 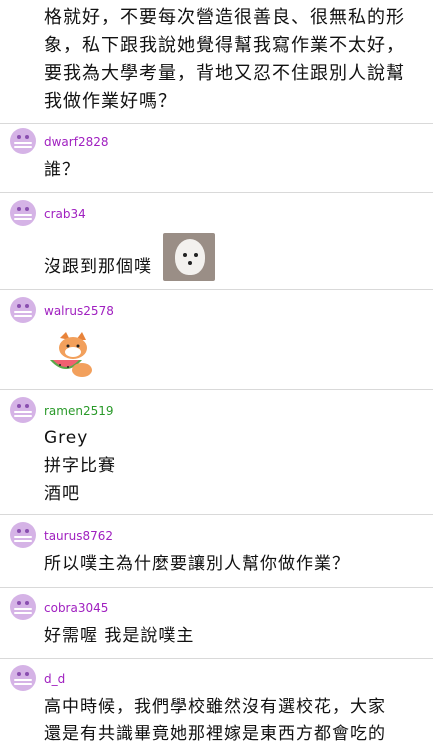 What do you see at coordinates (119, 636) in the screenshot?
I see `comment-text: 好需喔 我是說噗主` at bounding box center [119, 636].